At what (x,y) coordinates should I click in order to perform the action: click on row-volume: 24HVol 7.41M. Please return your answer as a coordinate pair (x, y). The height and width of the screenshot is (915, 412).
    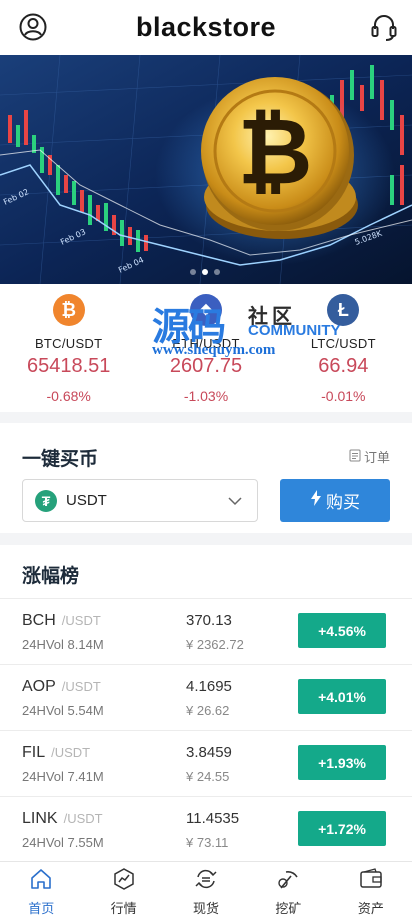
    Looking at the image, I should click on (63, 776).